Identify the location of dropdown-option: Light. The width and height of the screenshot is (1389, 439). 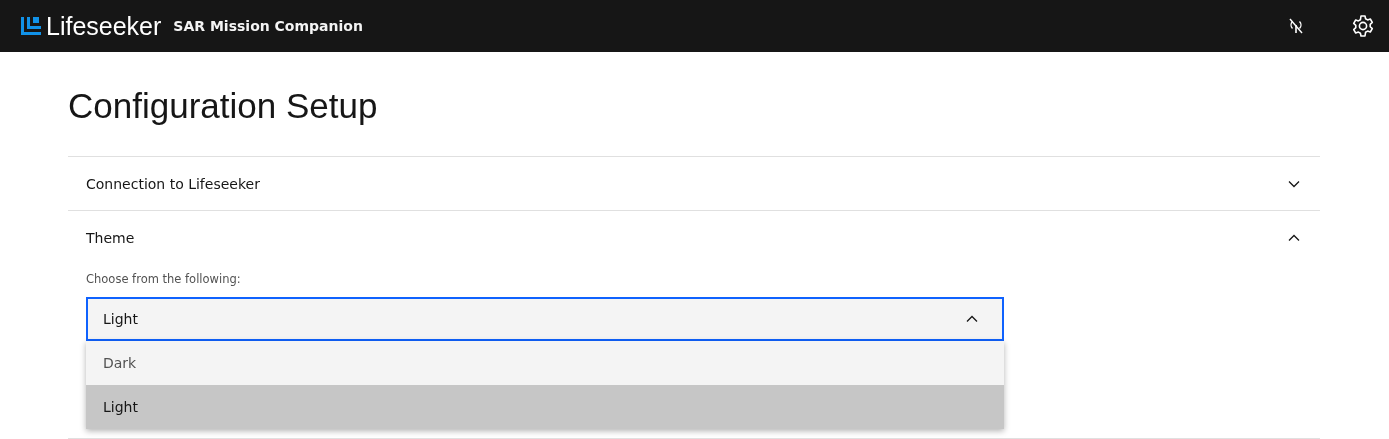
(545, 407).